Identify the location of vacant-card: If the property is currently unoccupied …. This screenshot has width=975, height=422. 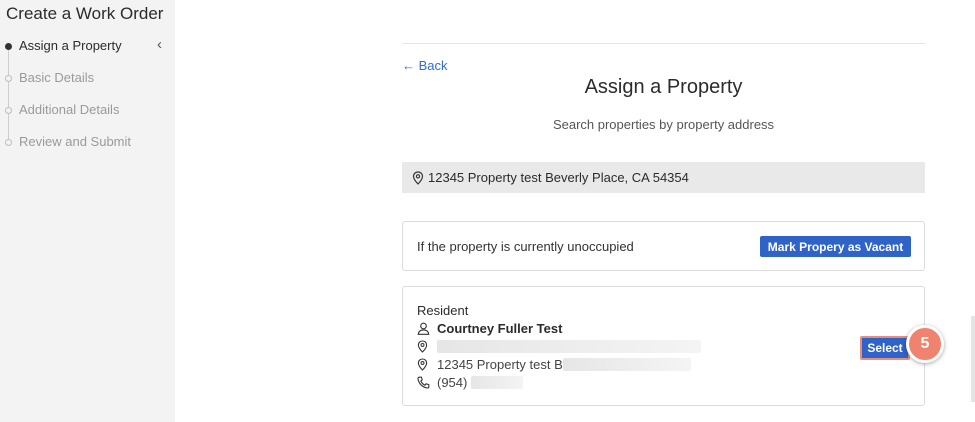
(663, 246).